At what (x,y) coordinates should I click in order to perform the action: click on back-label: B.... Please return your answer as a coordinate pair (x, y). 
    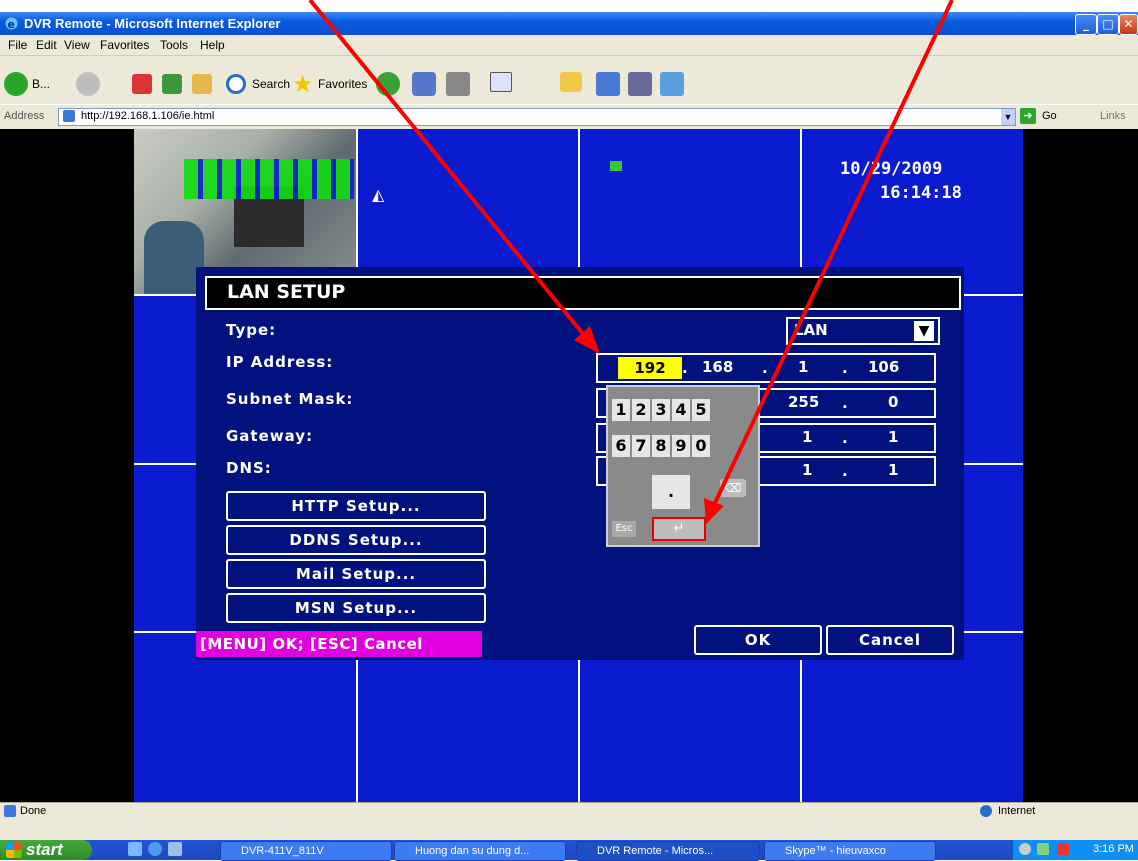
    Looking at the image, I should click on (41, 84).